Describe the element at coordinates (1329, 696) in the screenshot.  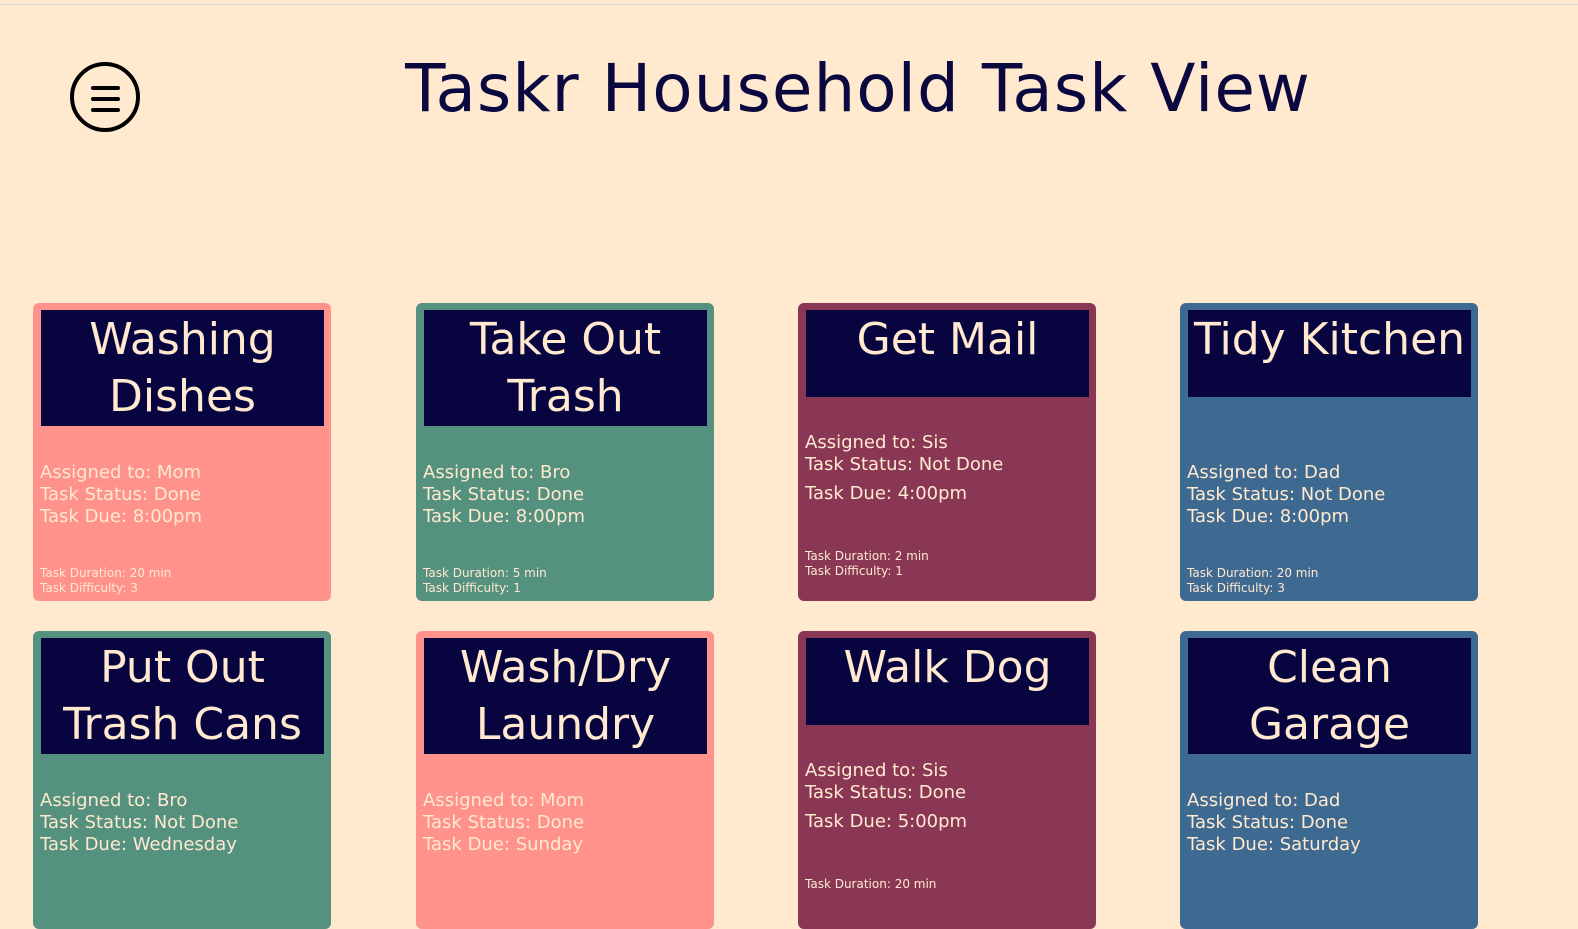
I see `task-title: Clean Garage` at that location.